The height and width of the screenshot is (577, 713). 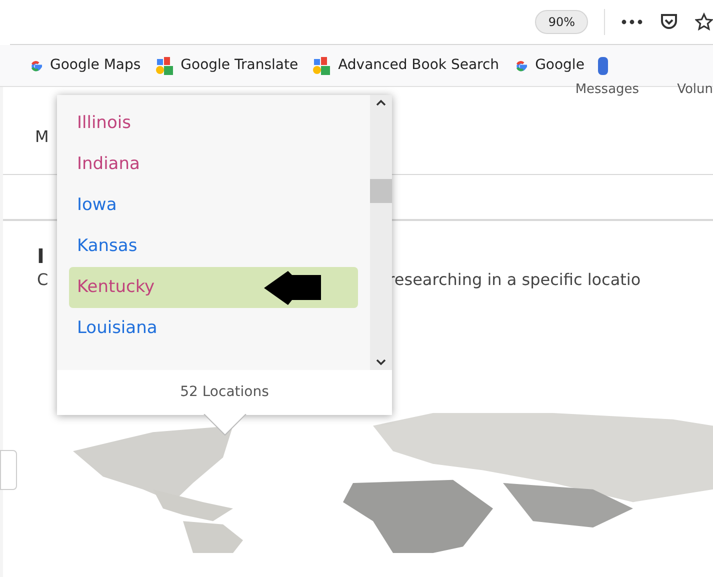 I want to click on star-icon, so click(x=704, y=22).